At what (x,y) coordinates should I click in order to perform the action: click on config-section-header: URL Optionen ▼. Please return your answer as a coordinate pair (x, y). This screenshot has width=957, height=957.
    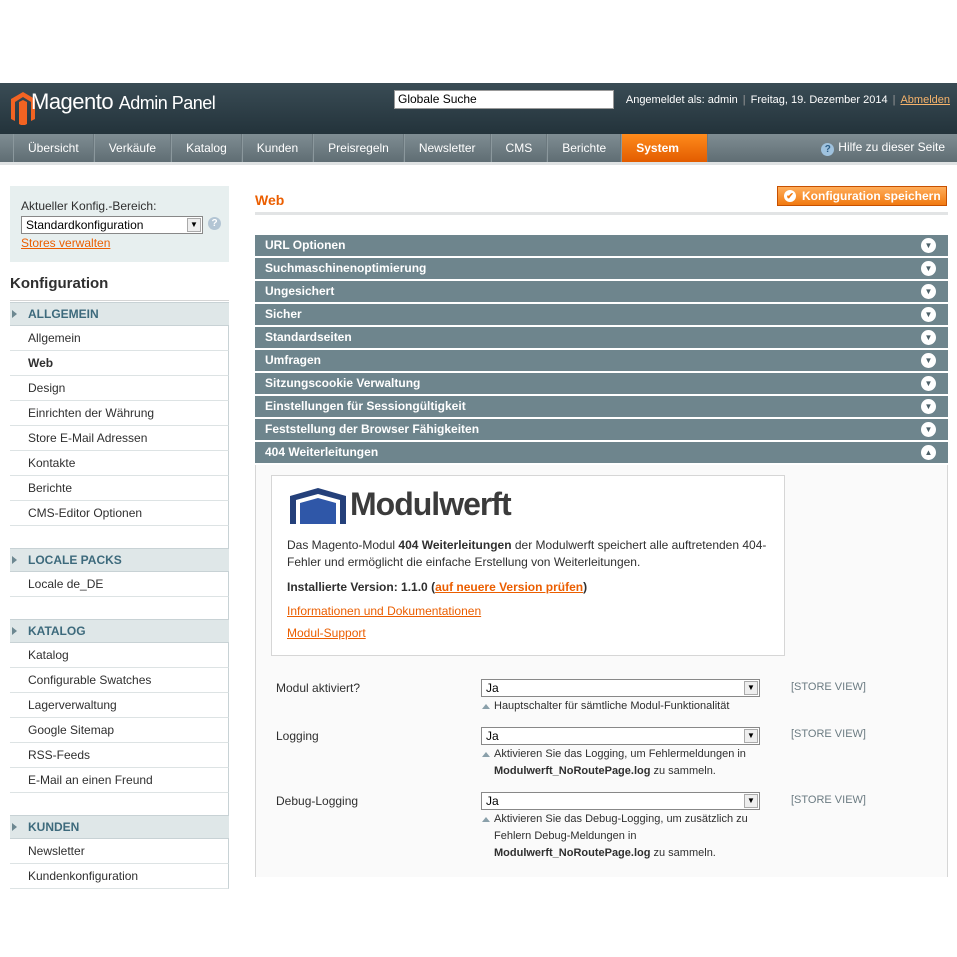
    Looking at the image, I should click on (601, 245).